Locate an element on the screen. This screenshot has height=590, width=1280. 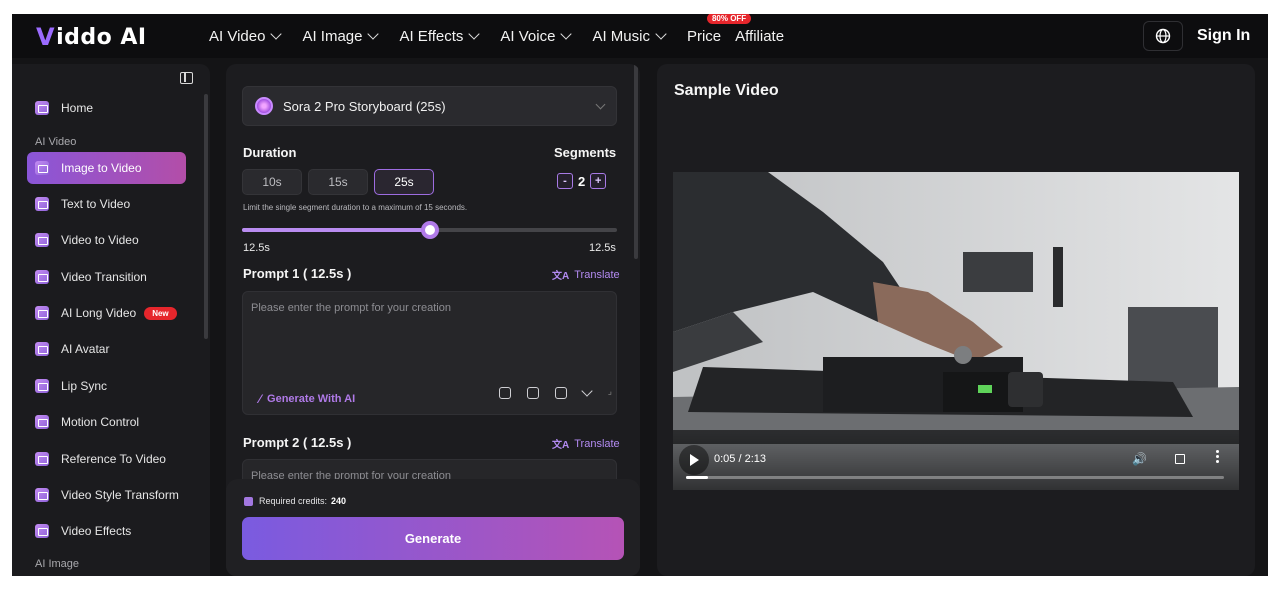
brand-logo: V iddo AI is located at coordinates (91, 37).